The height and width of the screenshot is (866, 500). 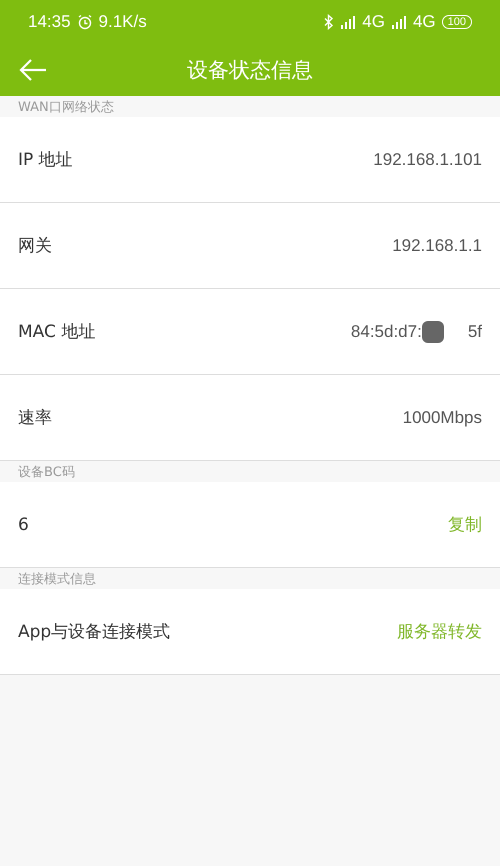 I want to click on row-label: 6, so click(x=23, y=524).